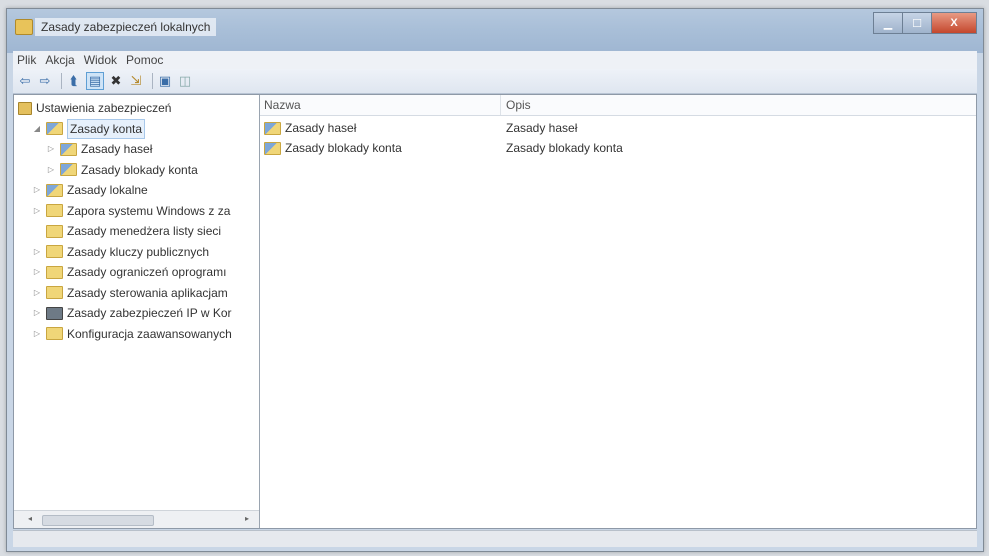 The width and height of the screenshot is (989, 556). What do you see at coordinates (564, 148) in the screenshot?
I see `list-item-description: Zasady blokady konta` at bounding box center [564, 148].